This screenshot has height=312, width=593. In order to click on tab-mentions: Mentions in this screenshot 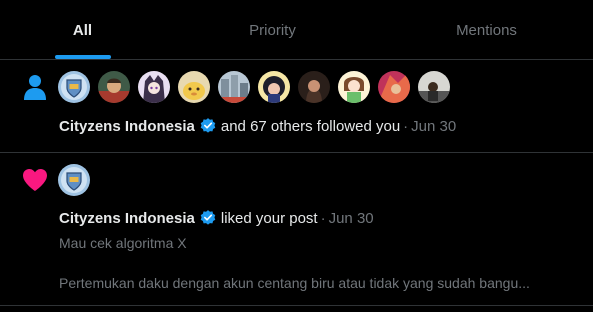, I will do `click(486, 30)`.